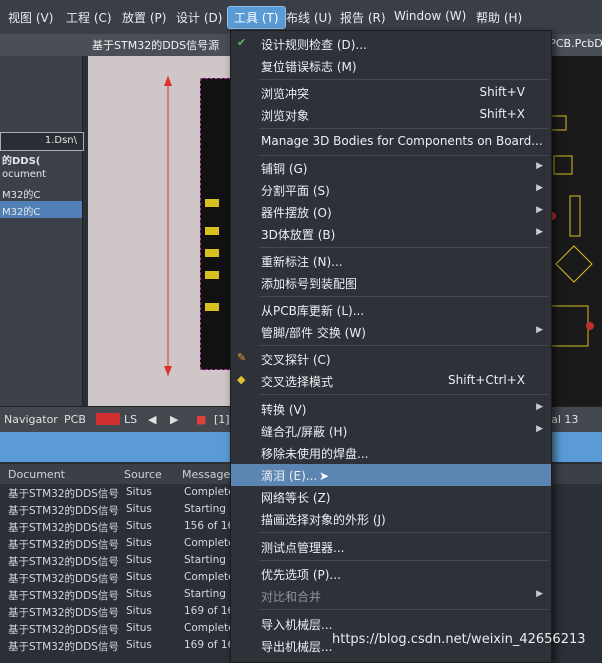 This screenshot has height=663, width=602. What do you see at coordinates (391, 497) in the screenshot?
I see `menu-item-net-length-tuning: 网络等长 (Z)` at bounding box center [391, 497].